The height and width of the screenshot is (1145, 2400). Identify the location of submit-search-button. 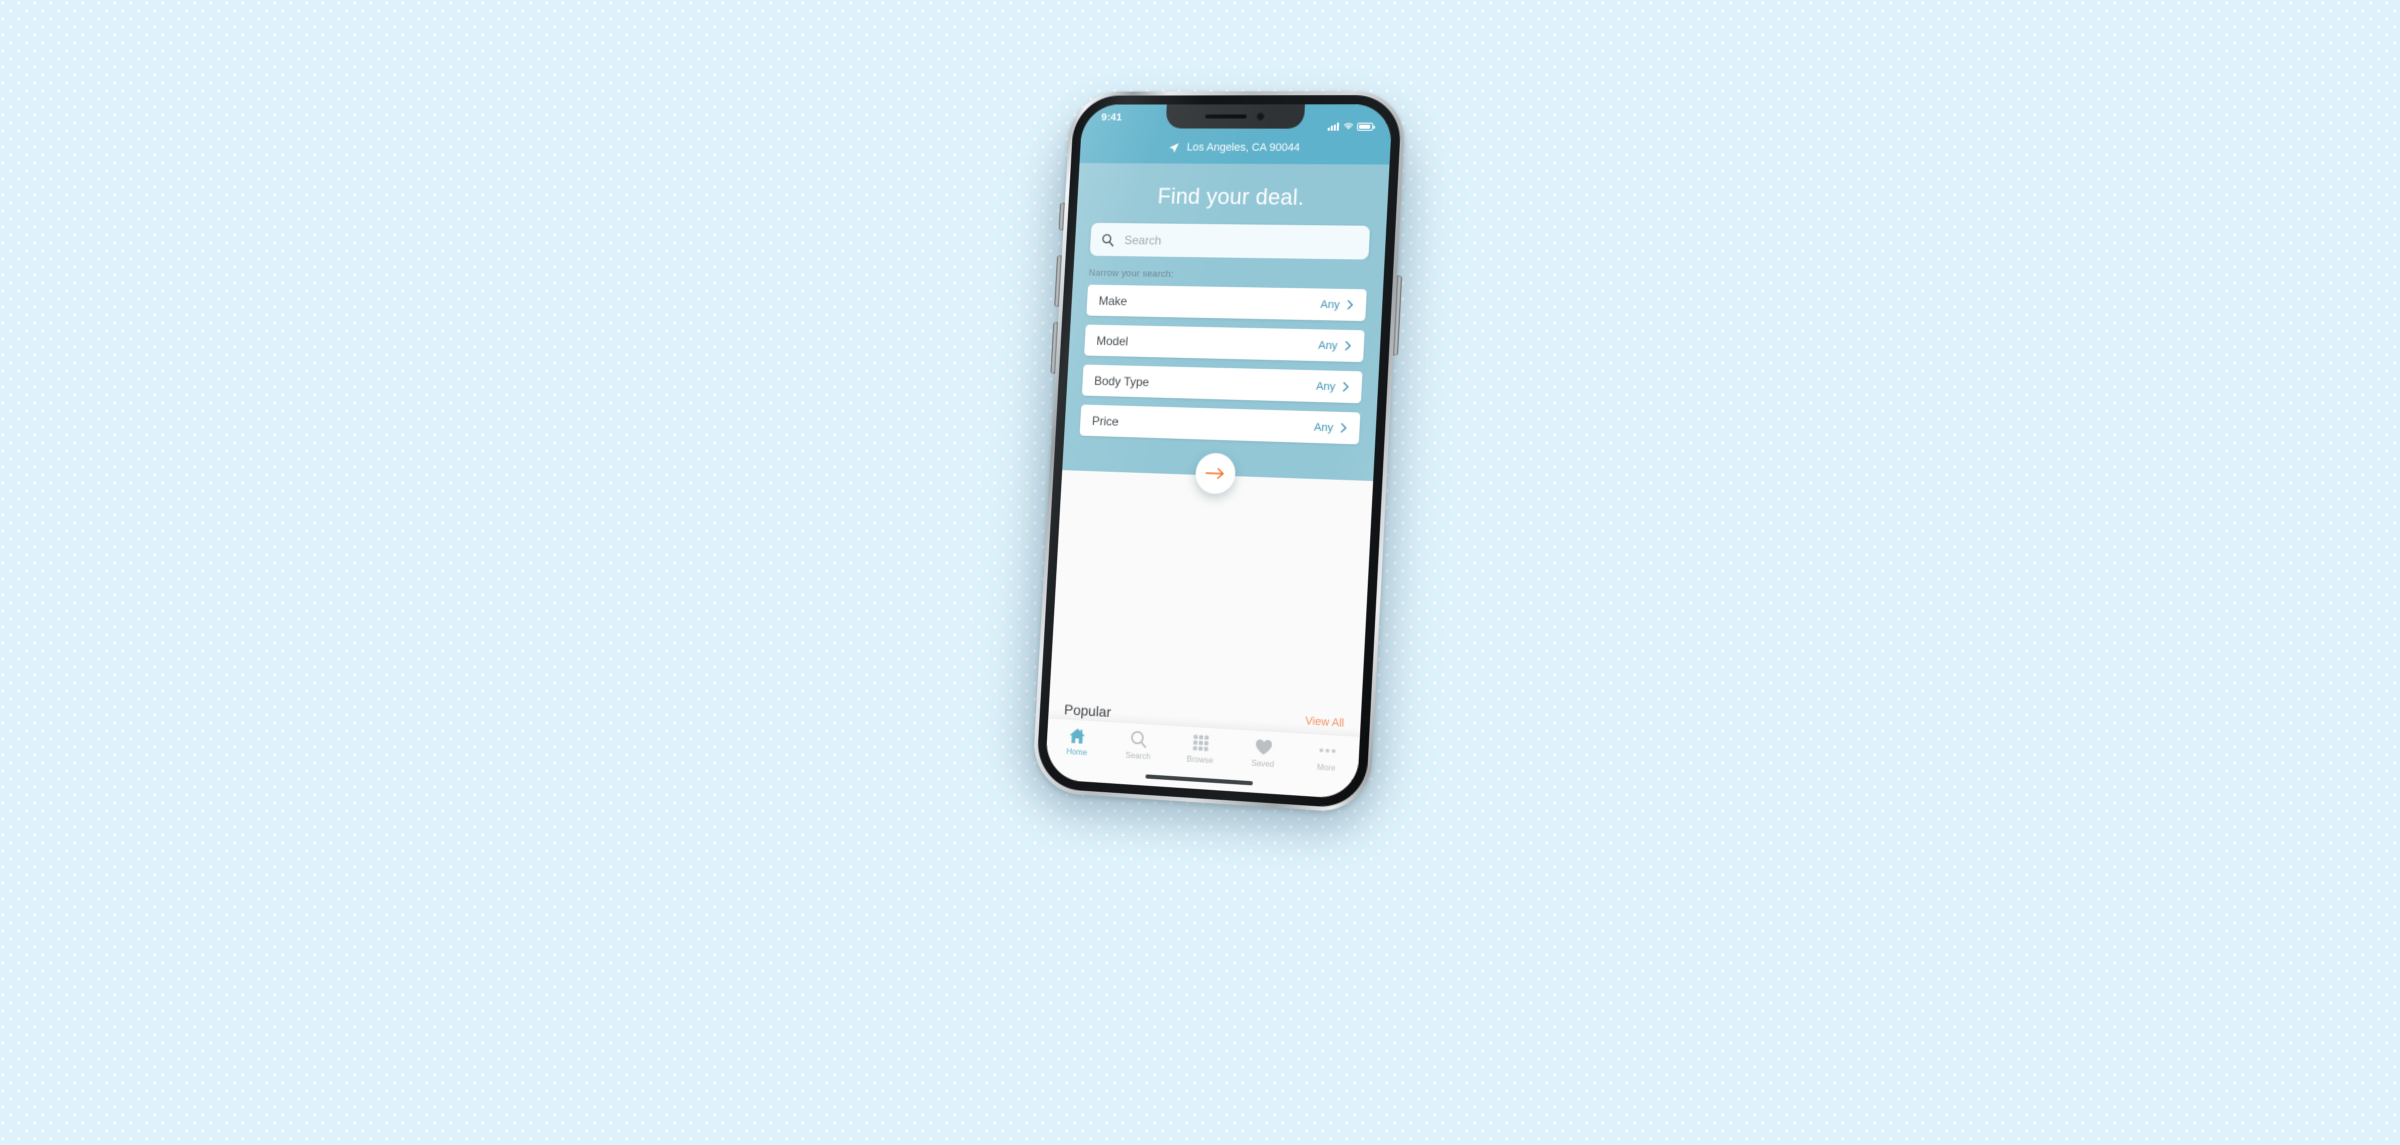
(1215, 473).